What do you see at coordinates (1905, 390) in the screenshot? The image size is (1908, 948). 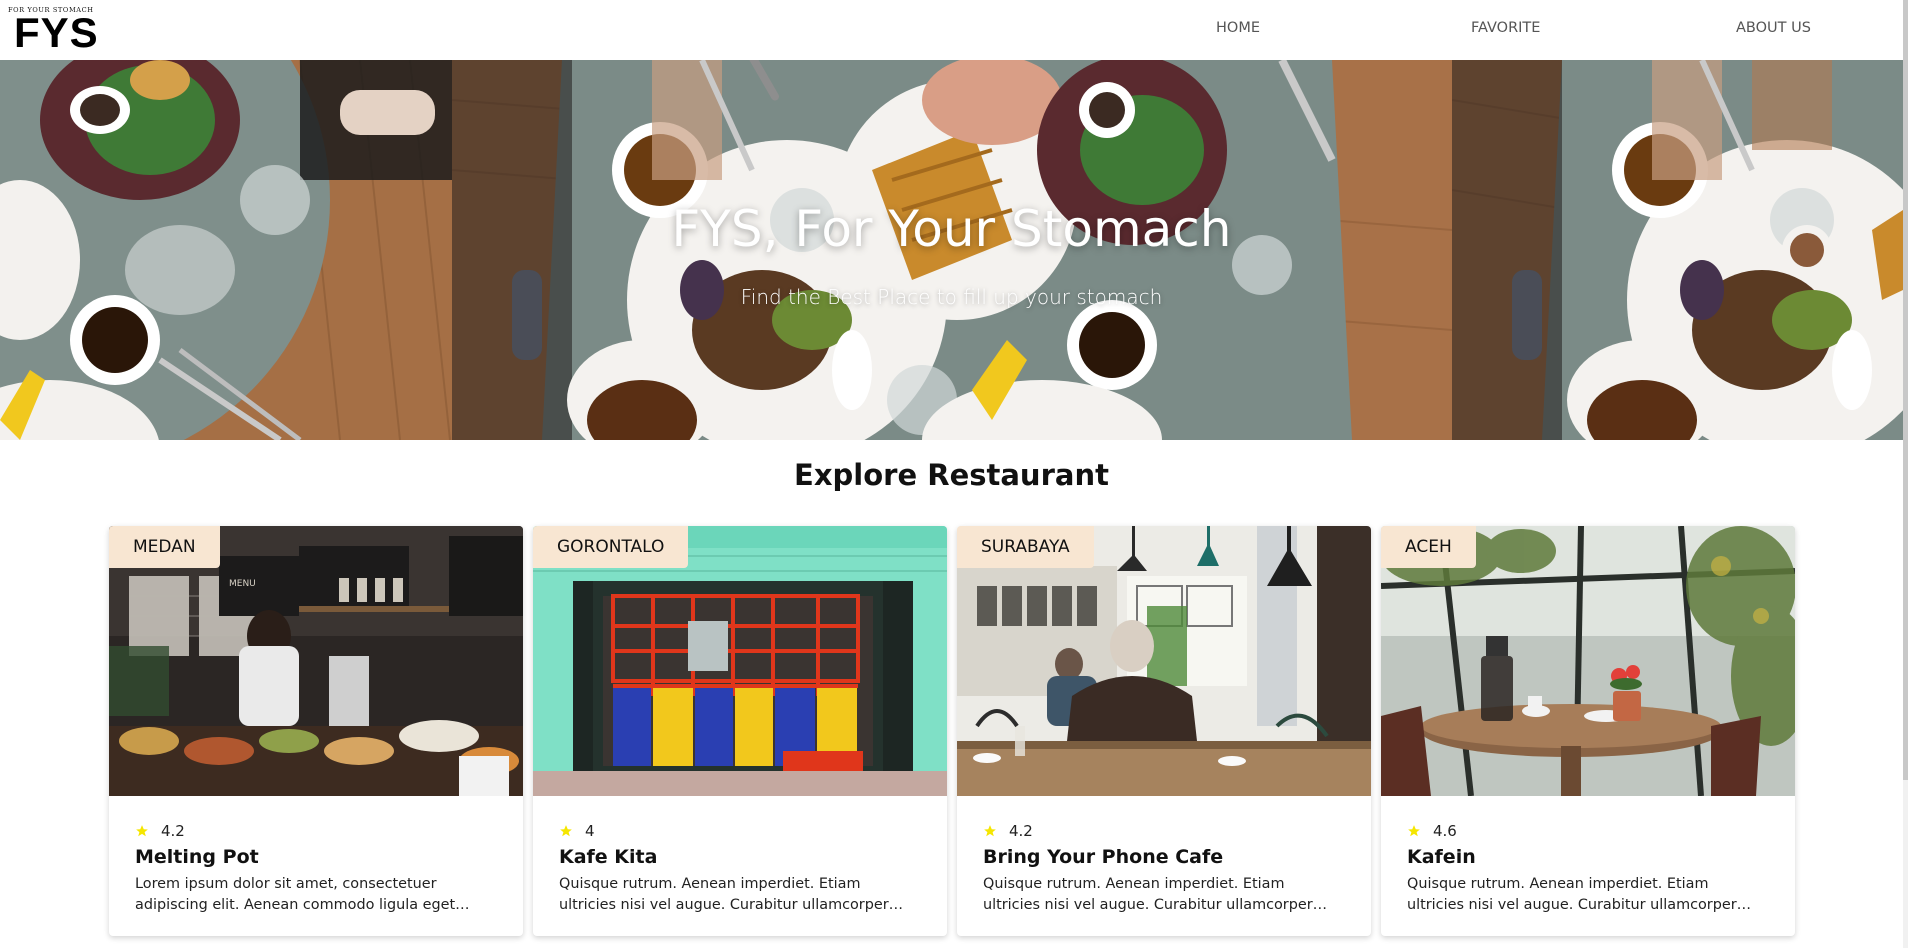 I see `scrollbar-thumb` at bounding box center [1905, 390].